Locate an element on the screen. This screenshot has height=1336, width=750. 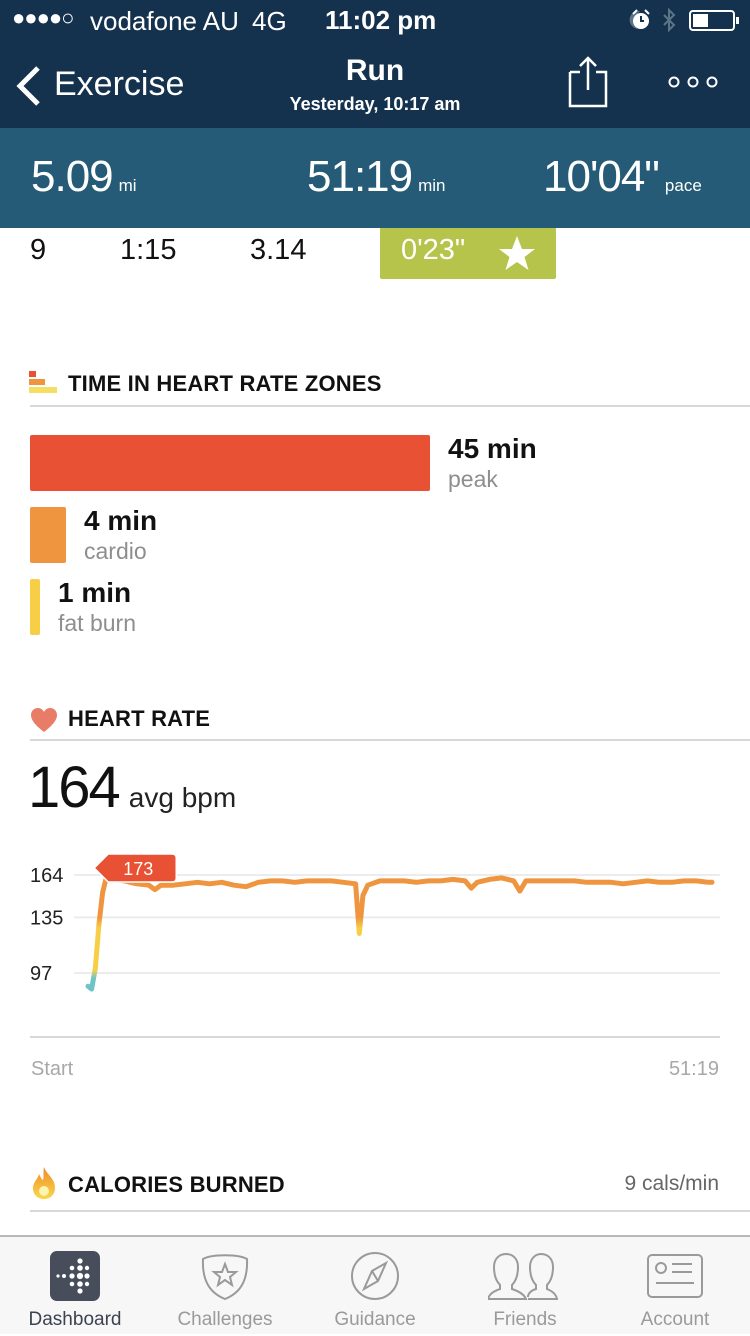
split-badge: 0'23" is located at coordinates (468, 253).